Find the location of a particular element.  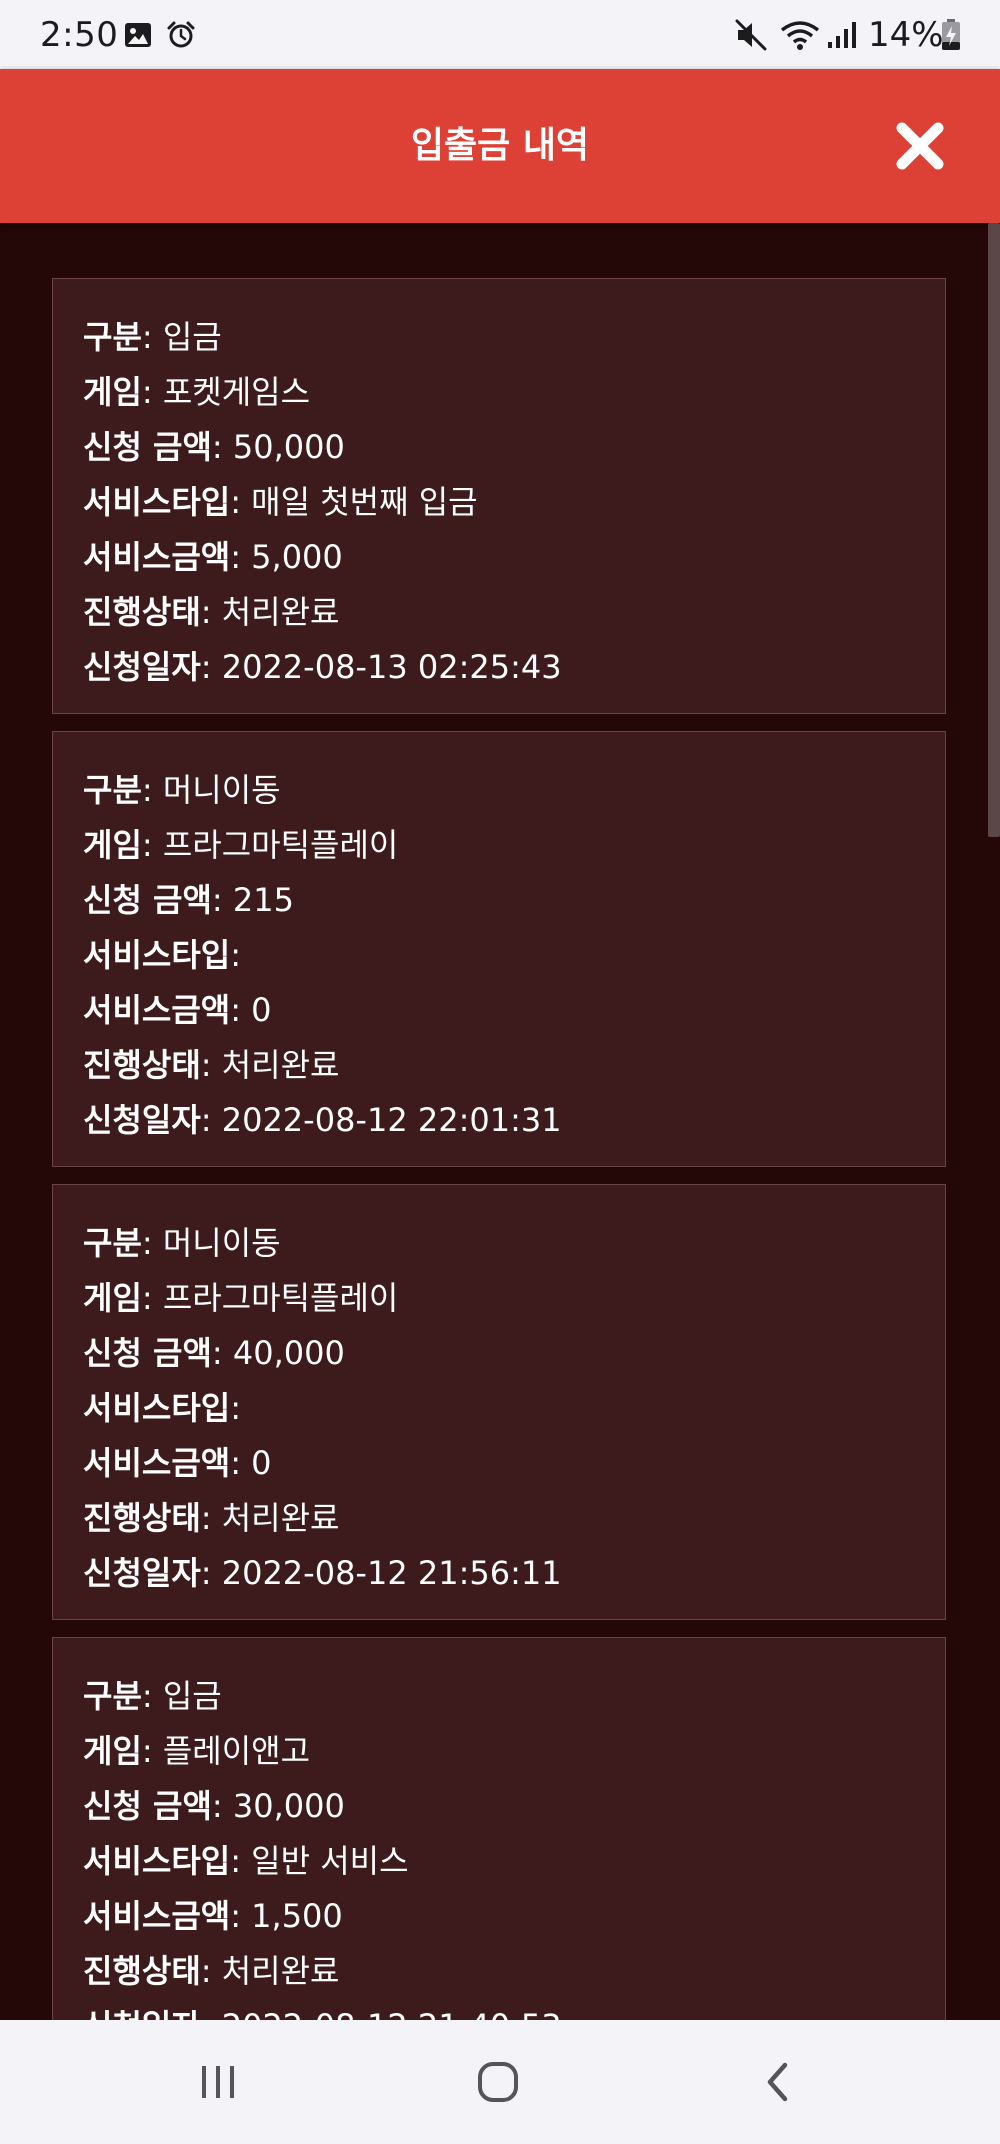

amount-value: 50,000 is located at coordinates (288, 447).